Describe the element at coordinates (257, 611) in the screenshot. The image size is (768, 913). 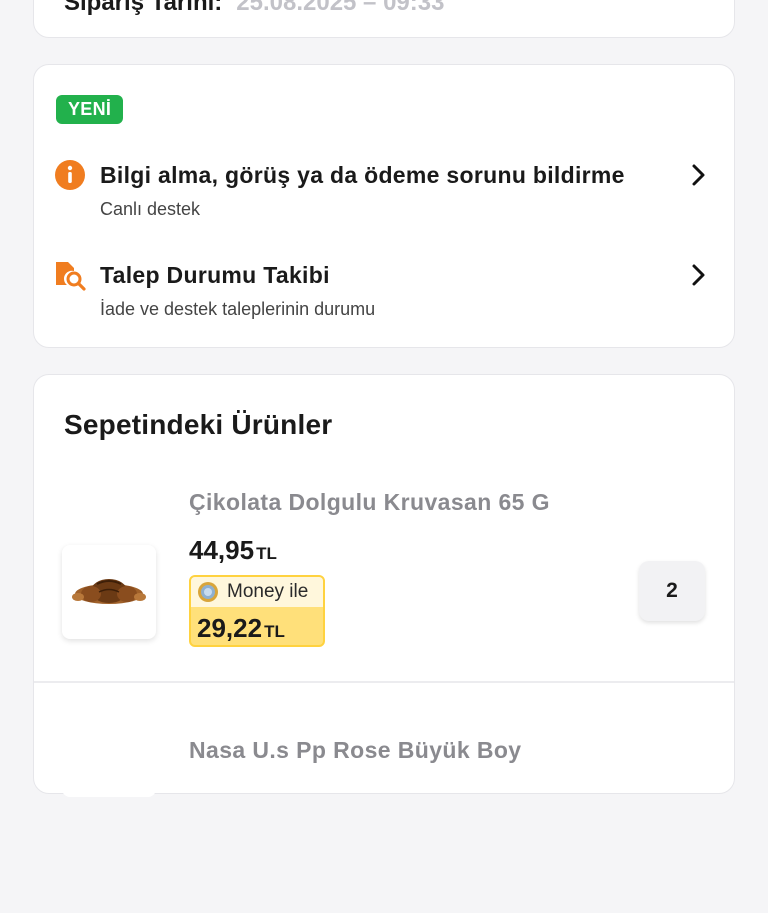
I see `money-discount-box: Money ile 29,22 TL` at that location.